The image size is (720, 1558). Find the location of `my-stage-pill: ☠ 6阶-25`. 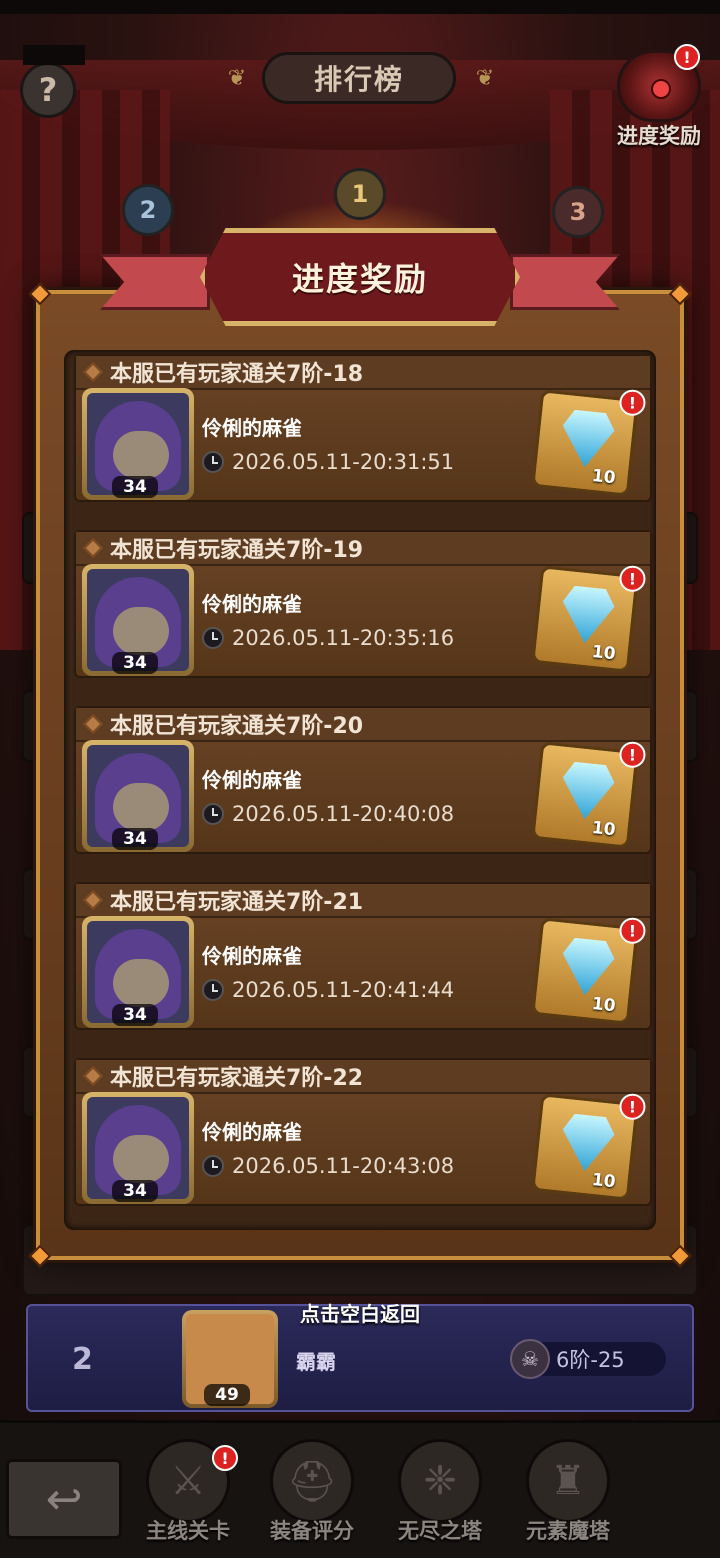

my-stage-pill: ☠ 6阶-25 is located at coordinates (588, 1359).